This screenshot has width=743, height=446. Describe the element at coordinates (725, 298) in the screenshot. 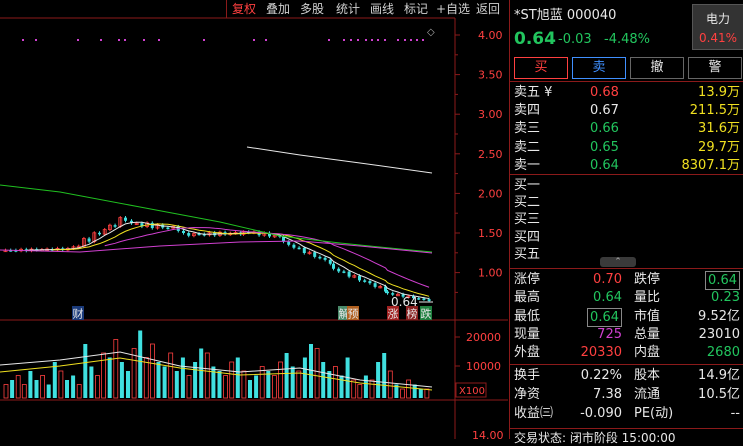

I see `stat-lb: 0.23` at that location.